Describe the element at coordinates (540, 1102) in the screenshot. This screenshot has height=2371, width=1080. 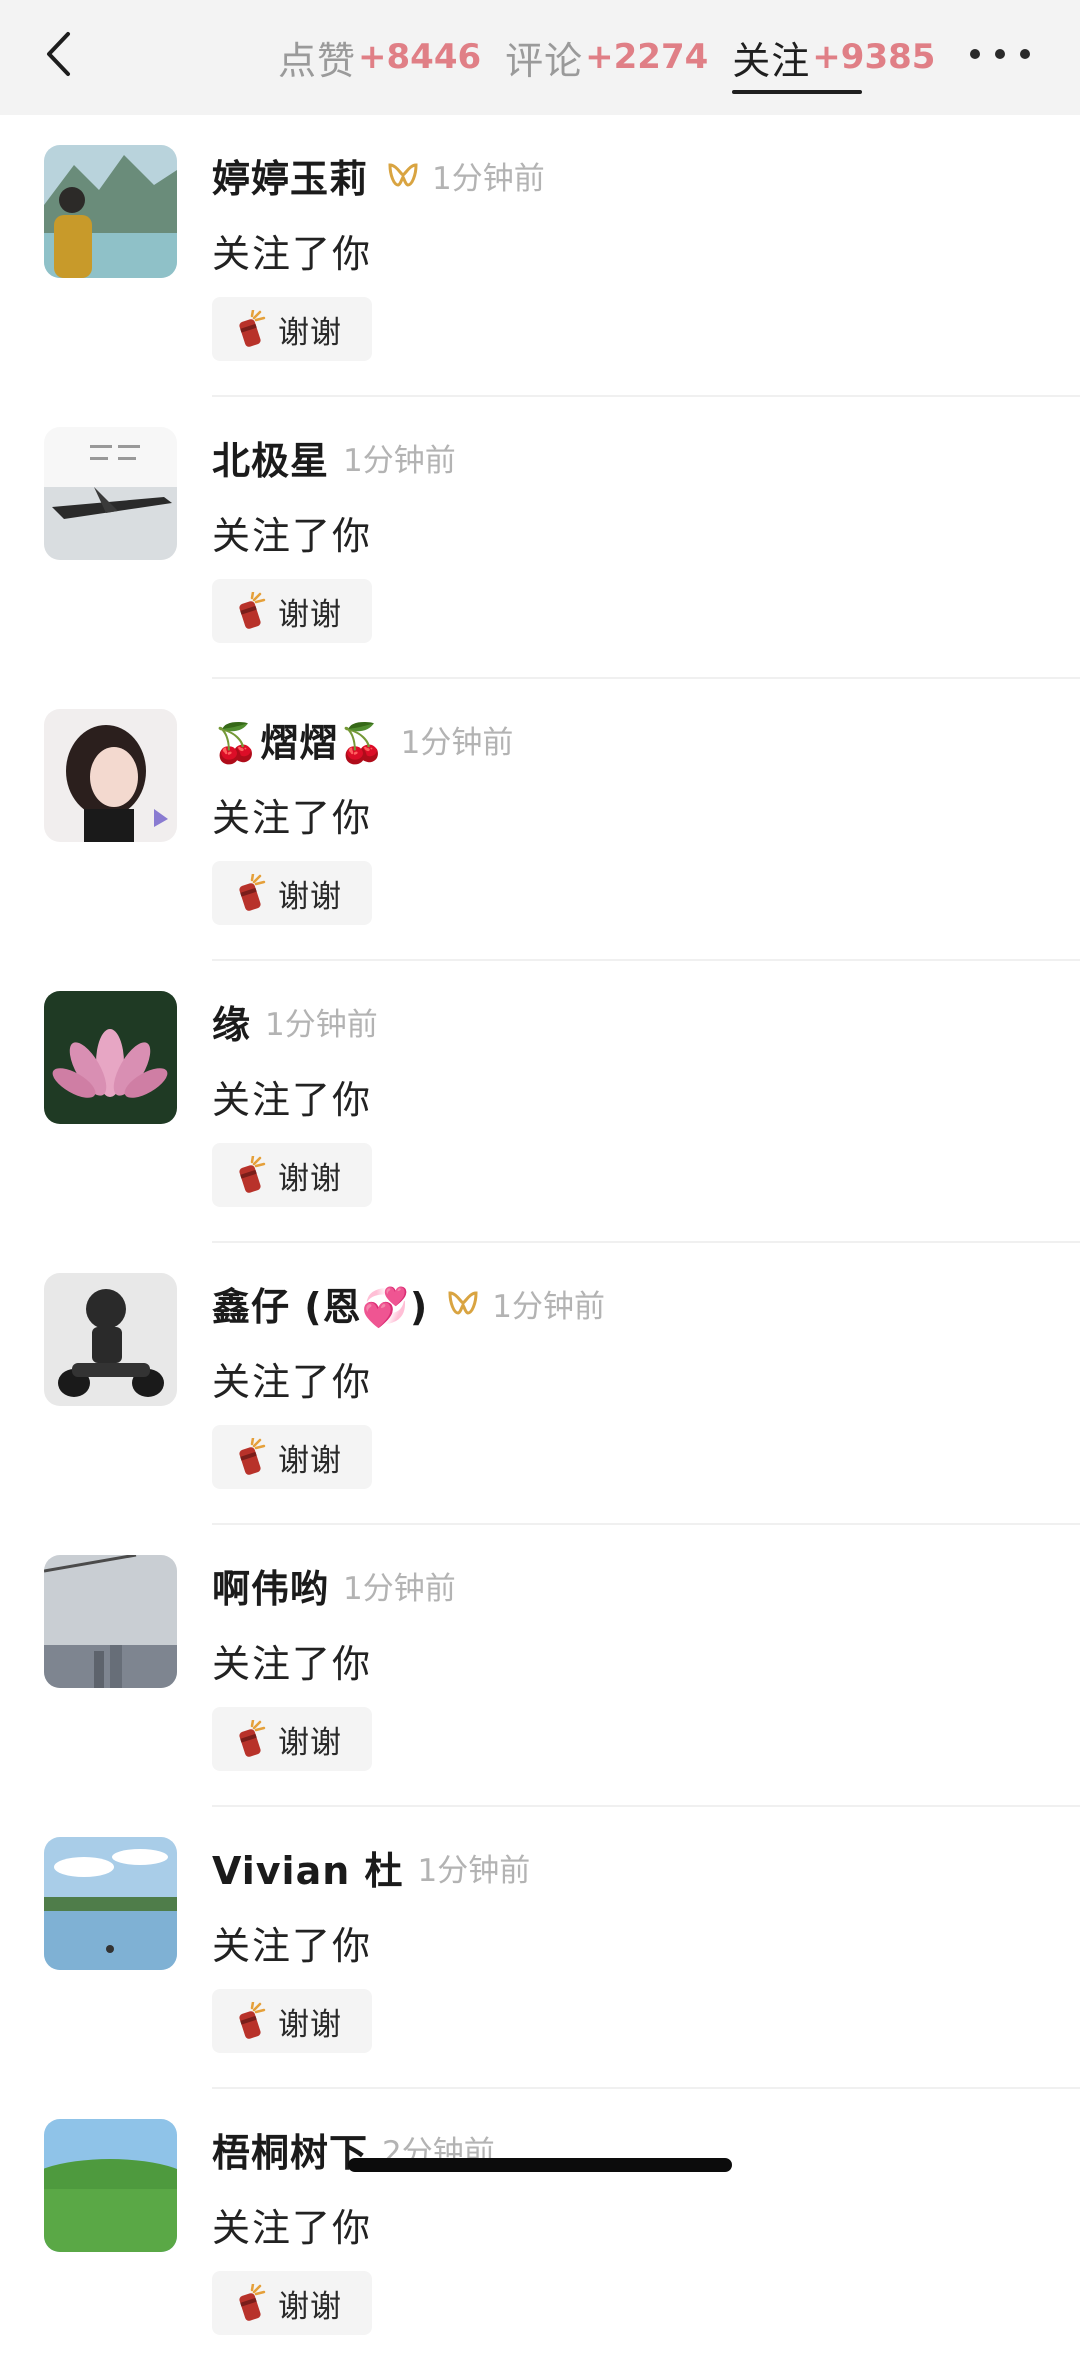
I see `list-item: 缘 1分钟前 关注了你 谢谢` at that location.